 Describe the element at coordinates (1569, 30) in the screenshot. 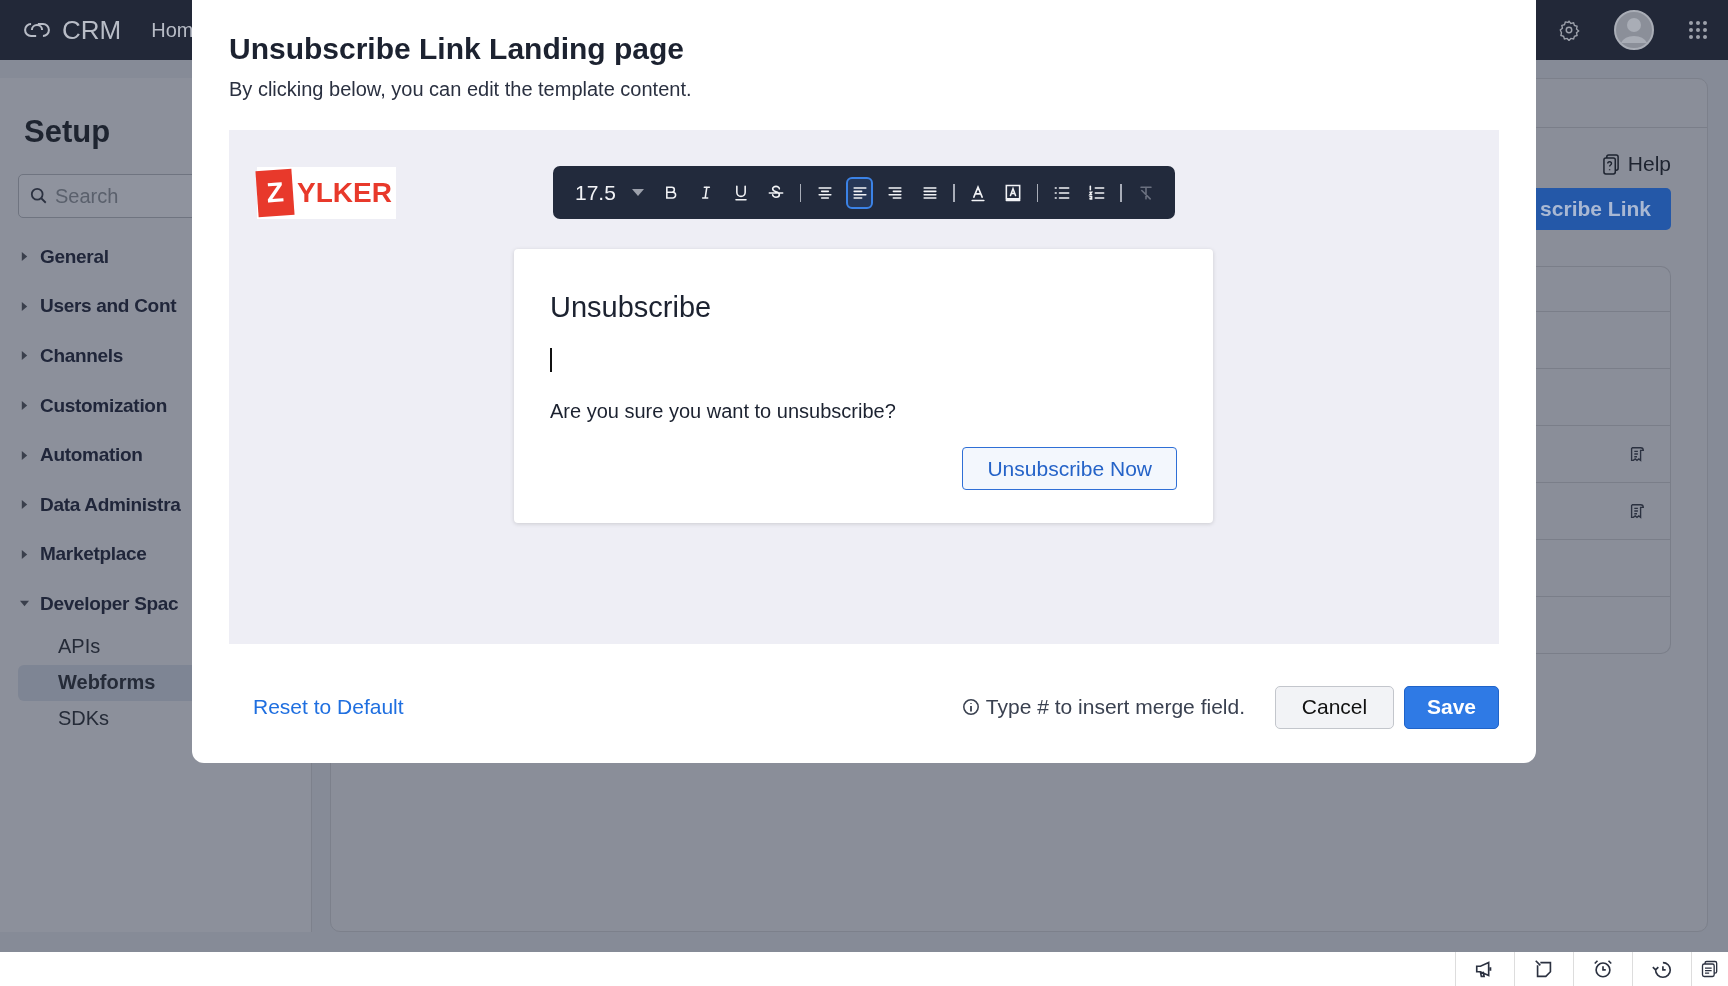

I see `settings-icon` at that location.